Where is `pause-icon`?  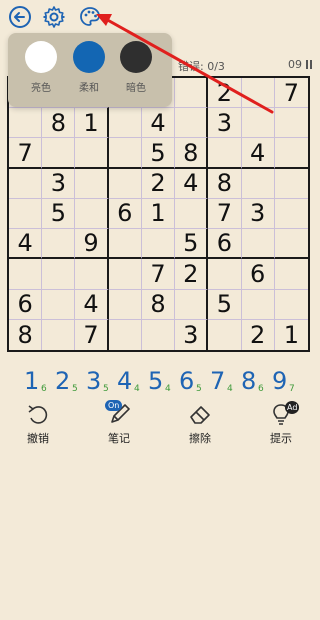
pause-icon is located at coordinates (309, 64).